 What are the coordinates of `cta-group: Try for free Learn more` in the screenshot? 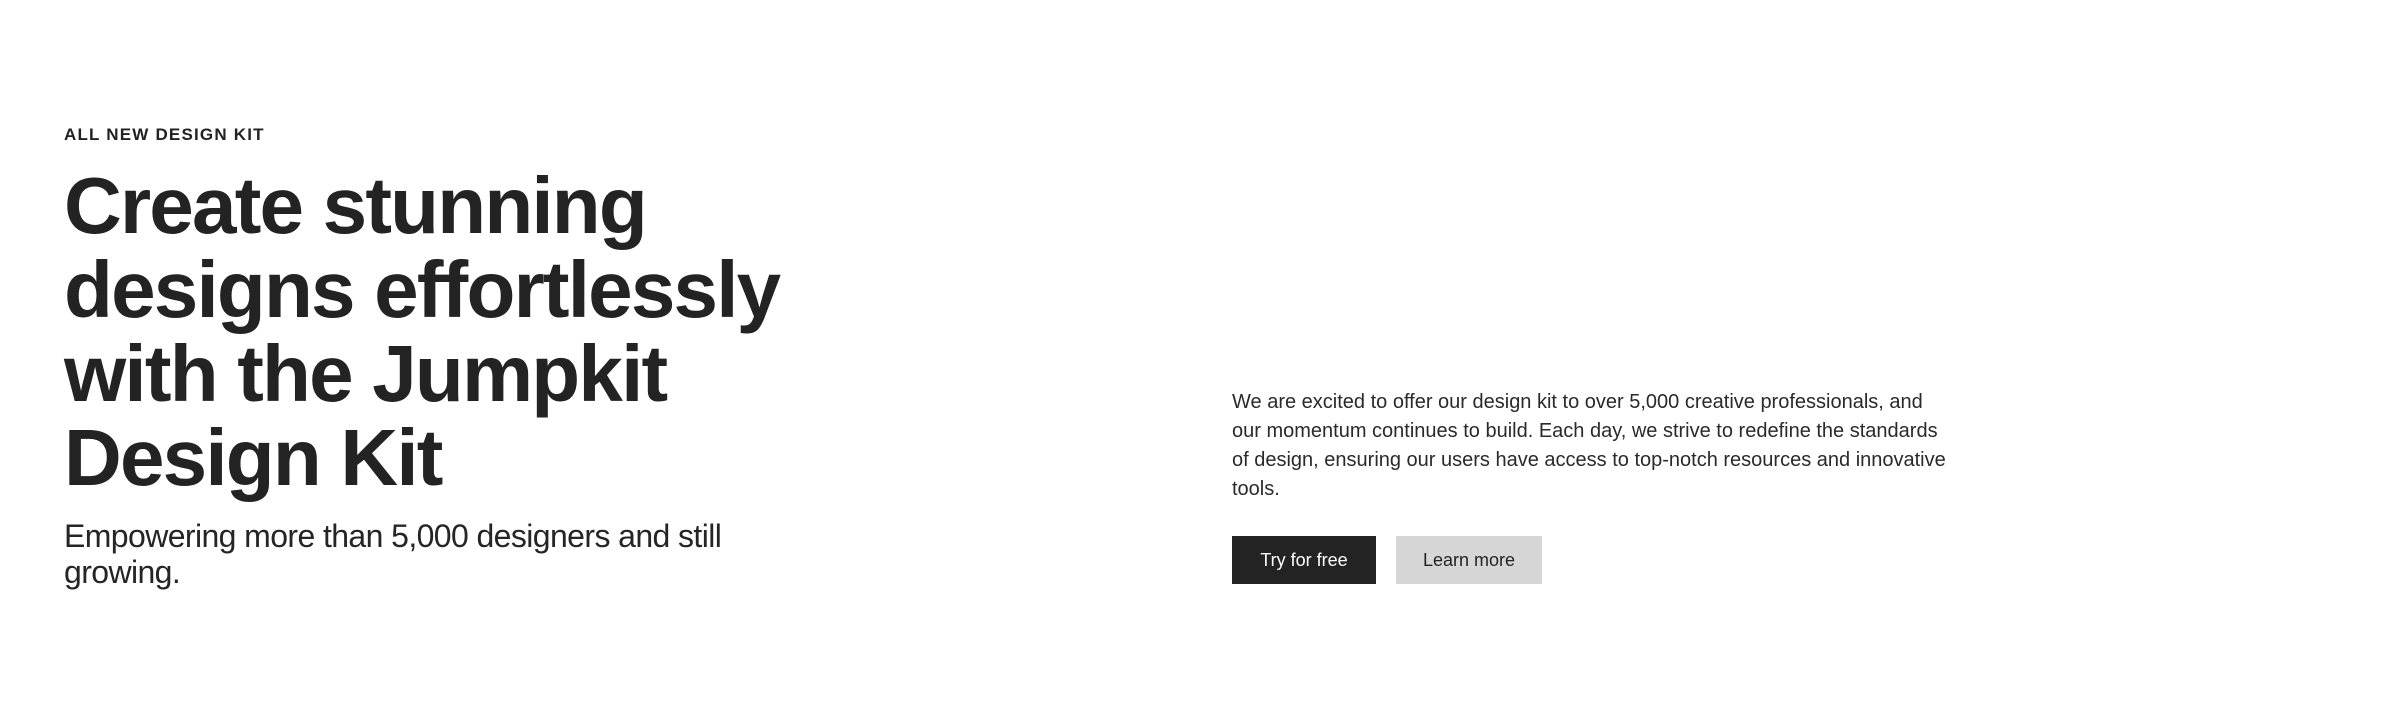 It's located at (1592, 560).